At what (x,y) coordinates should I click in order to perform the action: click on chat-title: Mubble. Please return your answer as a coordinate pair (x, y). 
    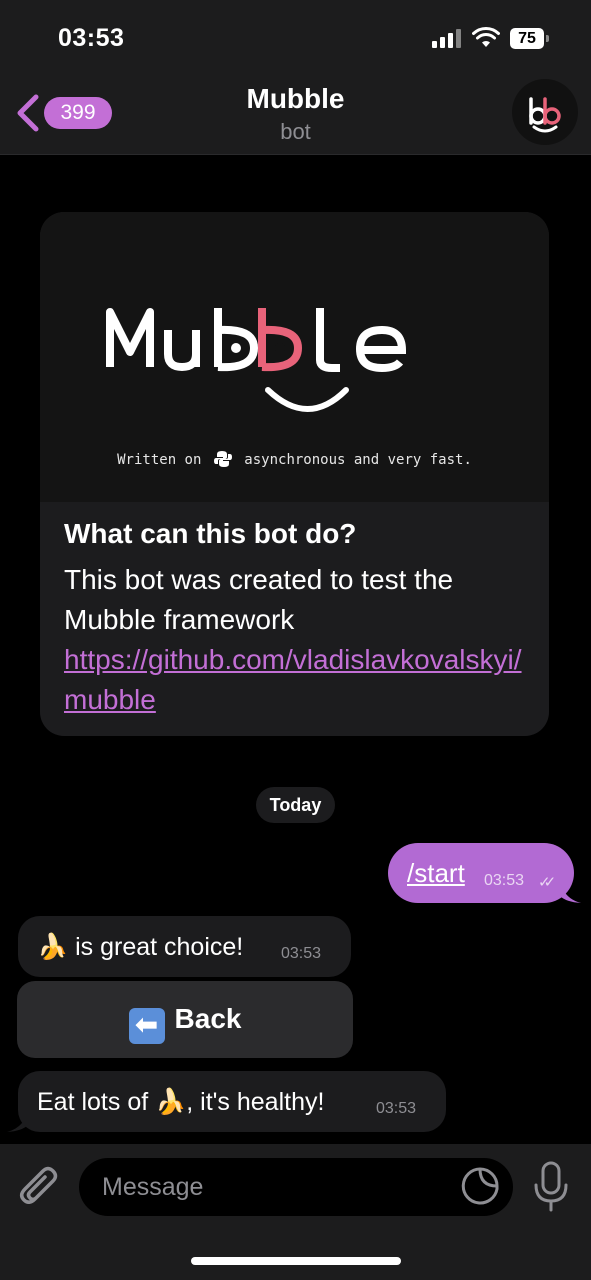
    Looking at the image, I should click on (295, 99).